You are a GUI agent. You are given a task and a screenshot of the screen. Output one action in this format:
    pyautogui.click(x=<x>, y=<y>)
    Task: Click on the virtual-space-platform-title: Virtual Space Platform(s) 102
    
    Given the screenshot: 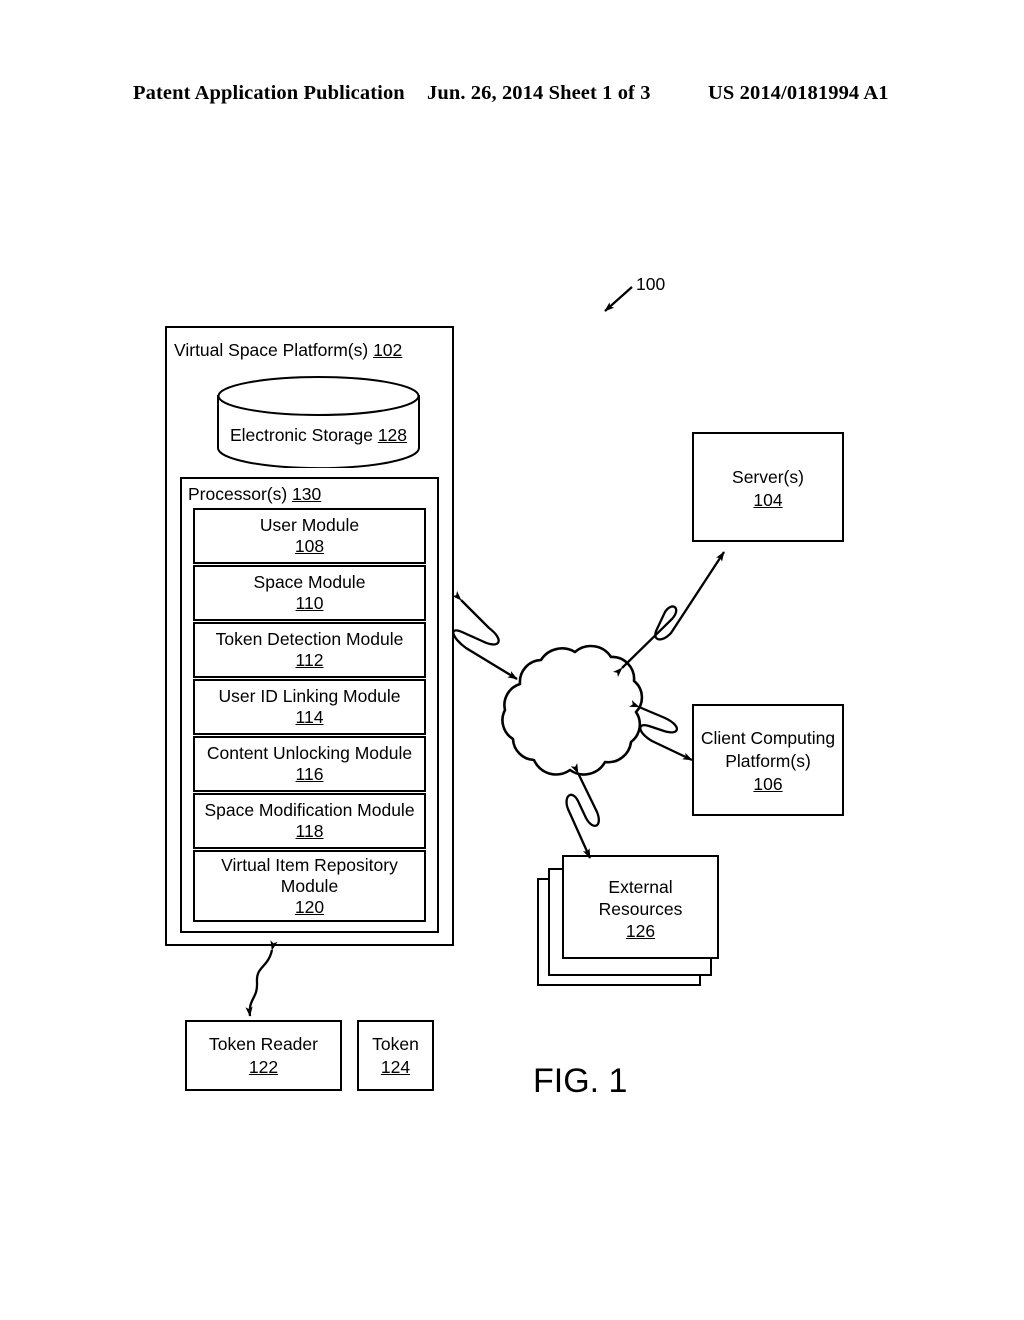 What is the action you would take?
    pyautogui.click(x=288, y=350)
    